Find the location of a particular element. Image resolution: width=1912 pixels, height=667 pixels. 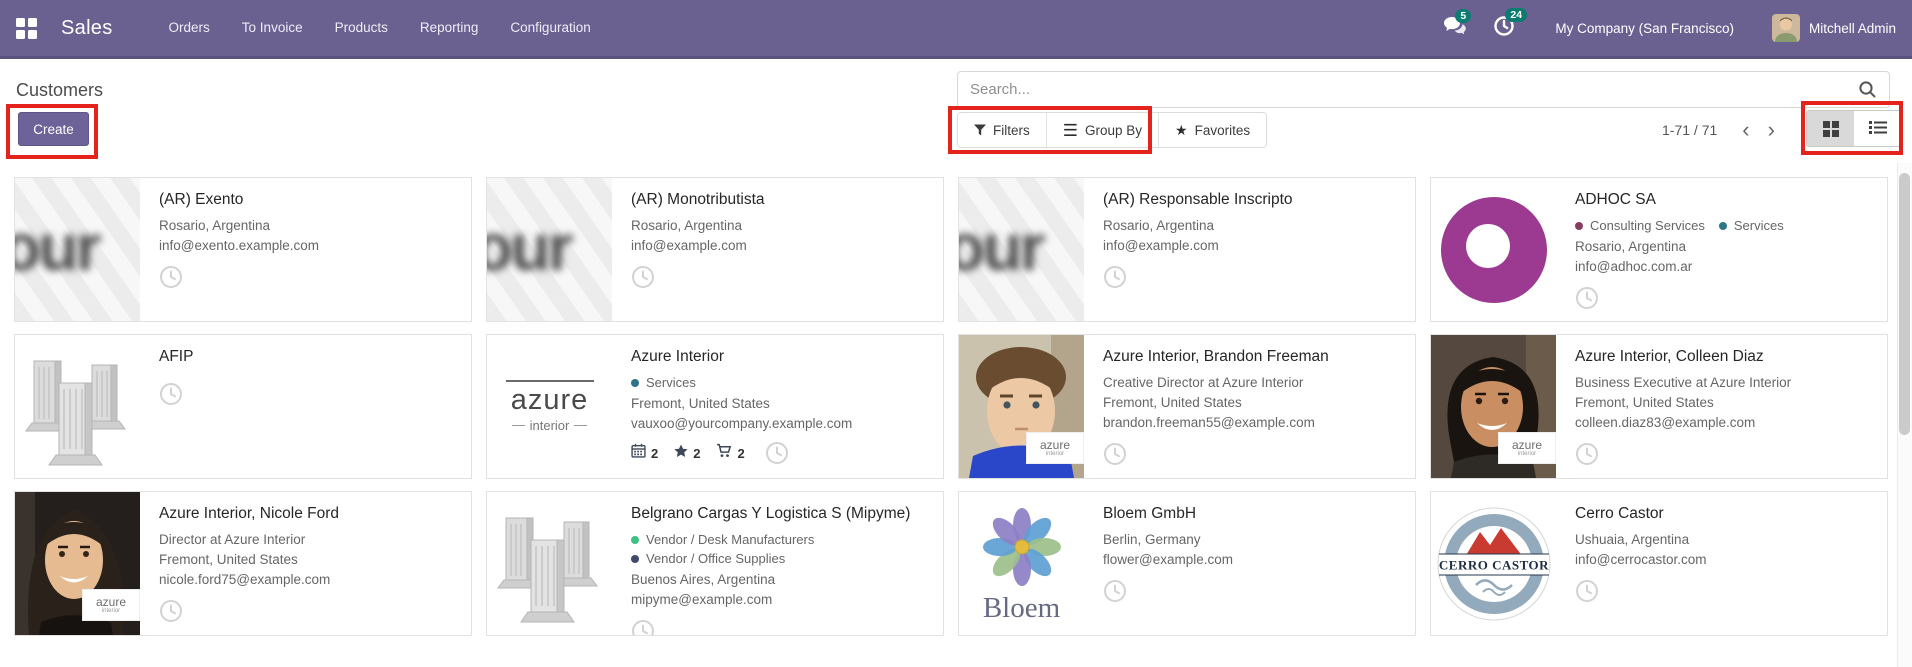

logo-line is located at coordinates (549, 381).